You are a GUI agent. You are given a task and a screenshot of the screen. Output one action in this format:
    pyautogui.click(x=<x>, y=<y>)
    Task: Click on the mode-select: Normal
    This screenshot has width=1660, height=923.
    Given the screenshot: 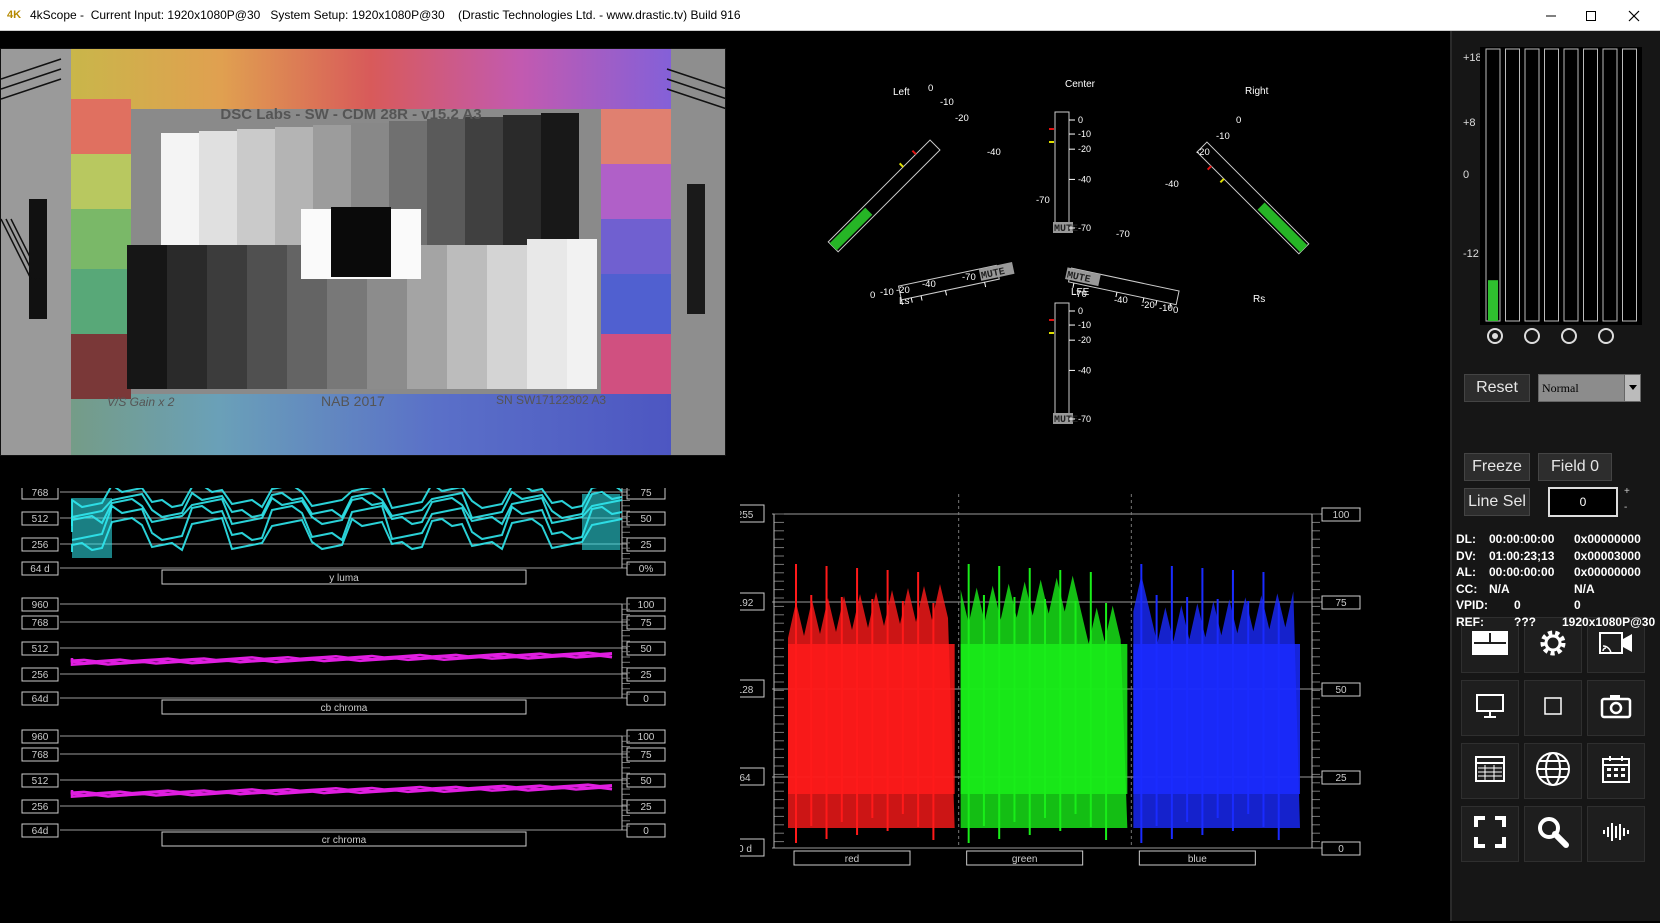 What is the action you would take?
    pyautogui.click(x=1589, y=388)
    